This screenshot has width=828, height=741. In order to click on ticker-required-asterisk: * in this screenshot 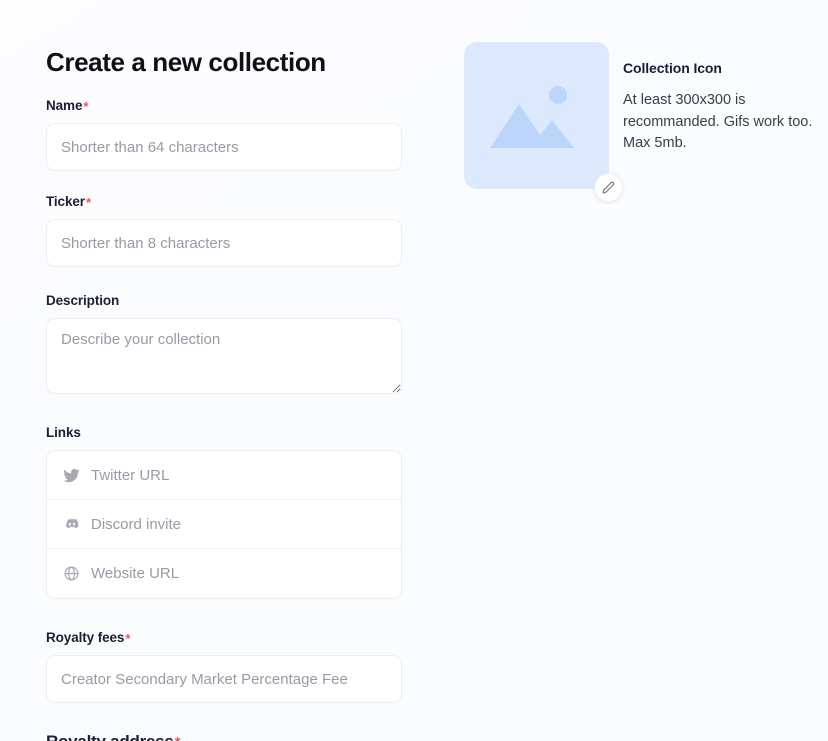, I will do `click(88, 202)`.